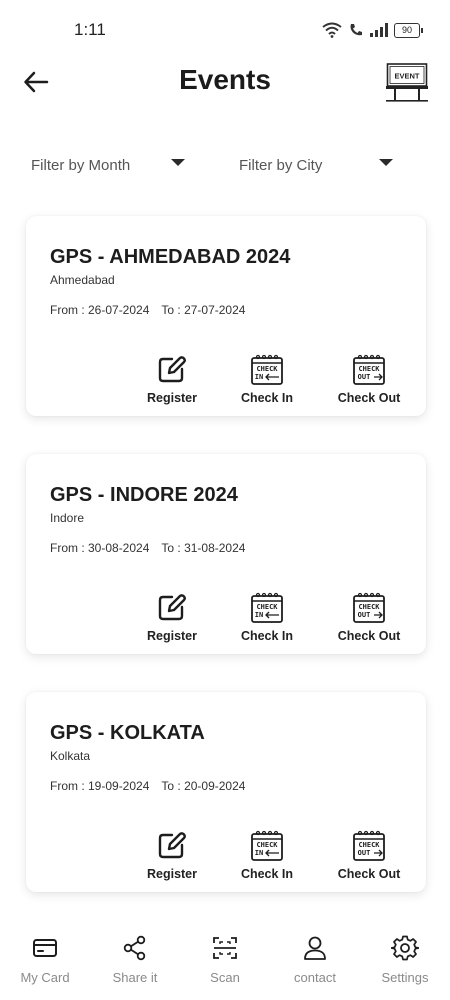 The image size is (450, 1000). I want to click on filter-city-dropdown: Filter by City, so click(319, 165).